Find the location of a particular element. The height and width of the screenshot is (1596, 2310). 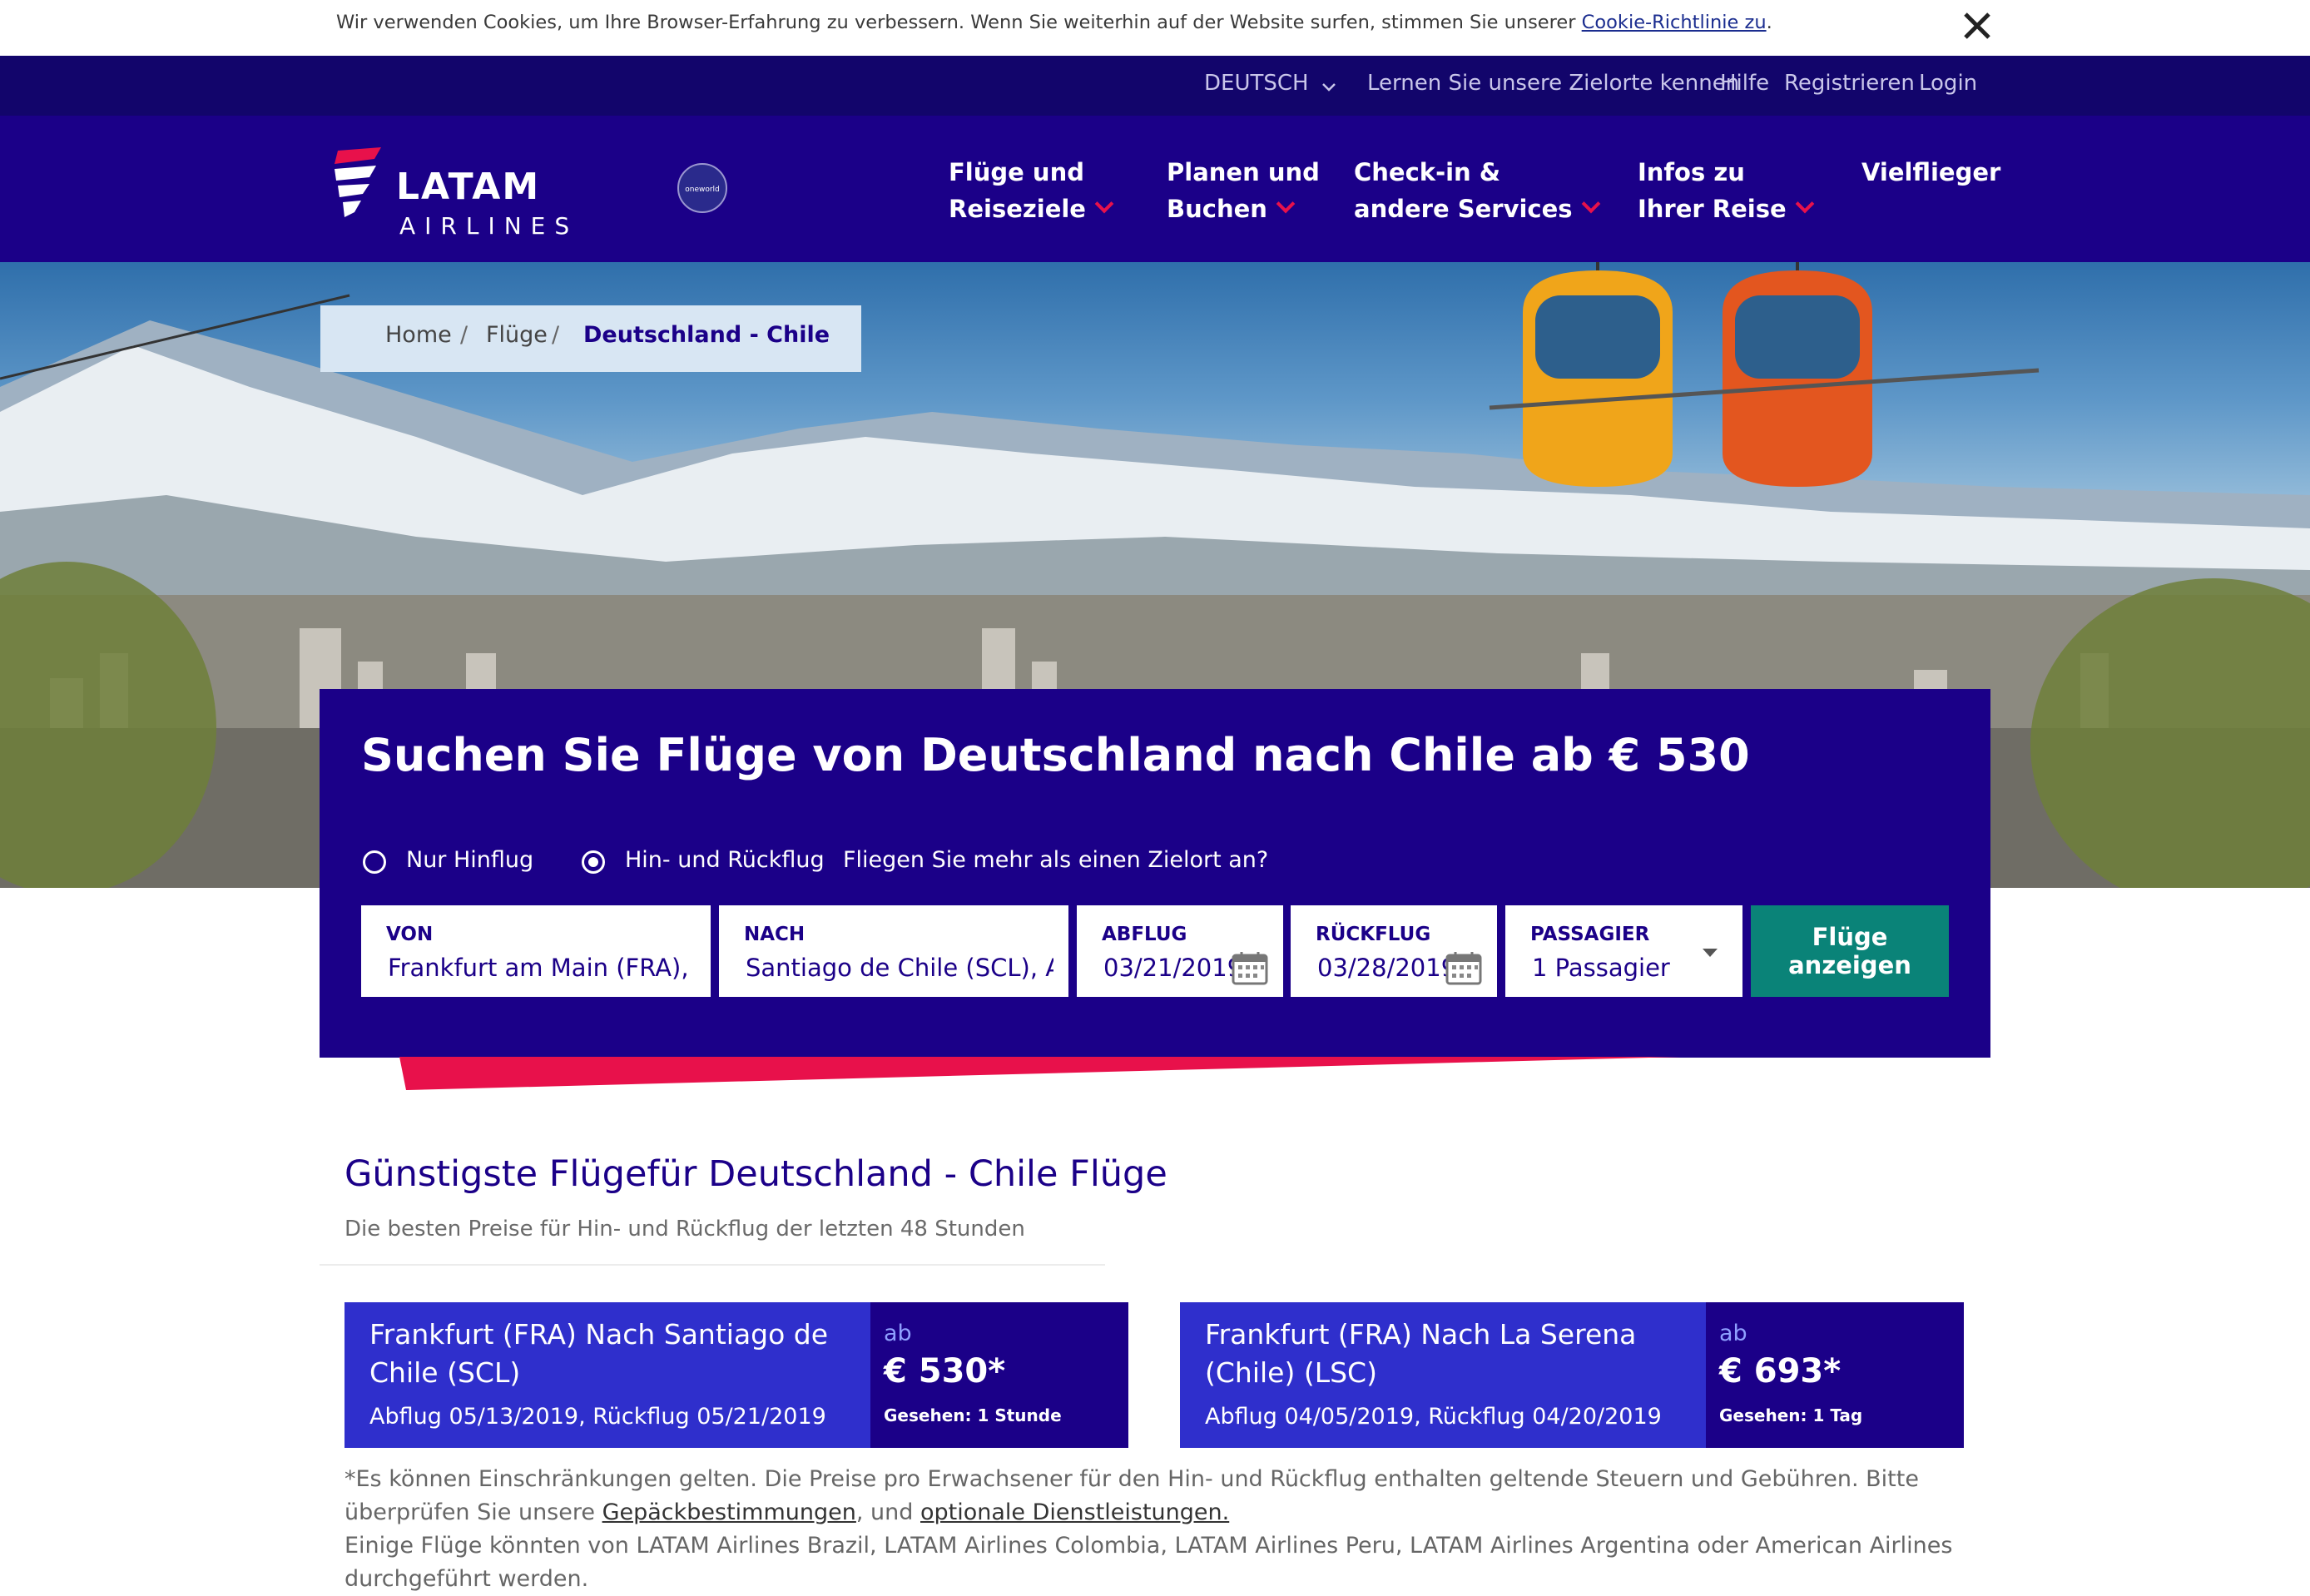

departure-date-input: 03/21/2019 is located at coordinates (1172, 968).